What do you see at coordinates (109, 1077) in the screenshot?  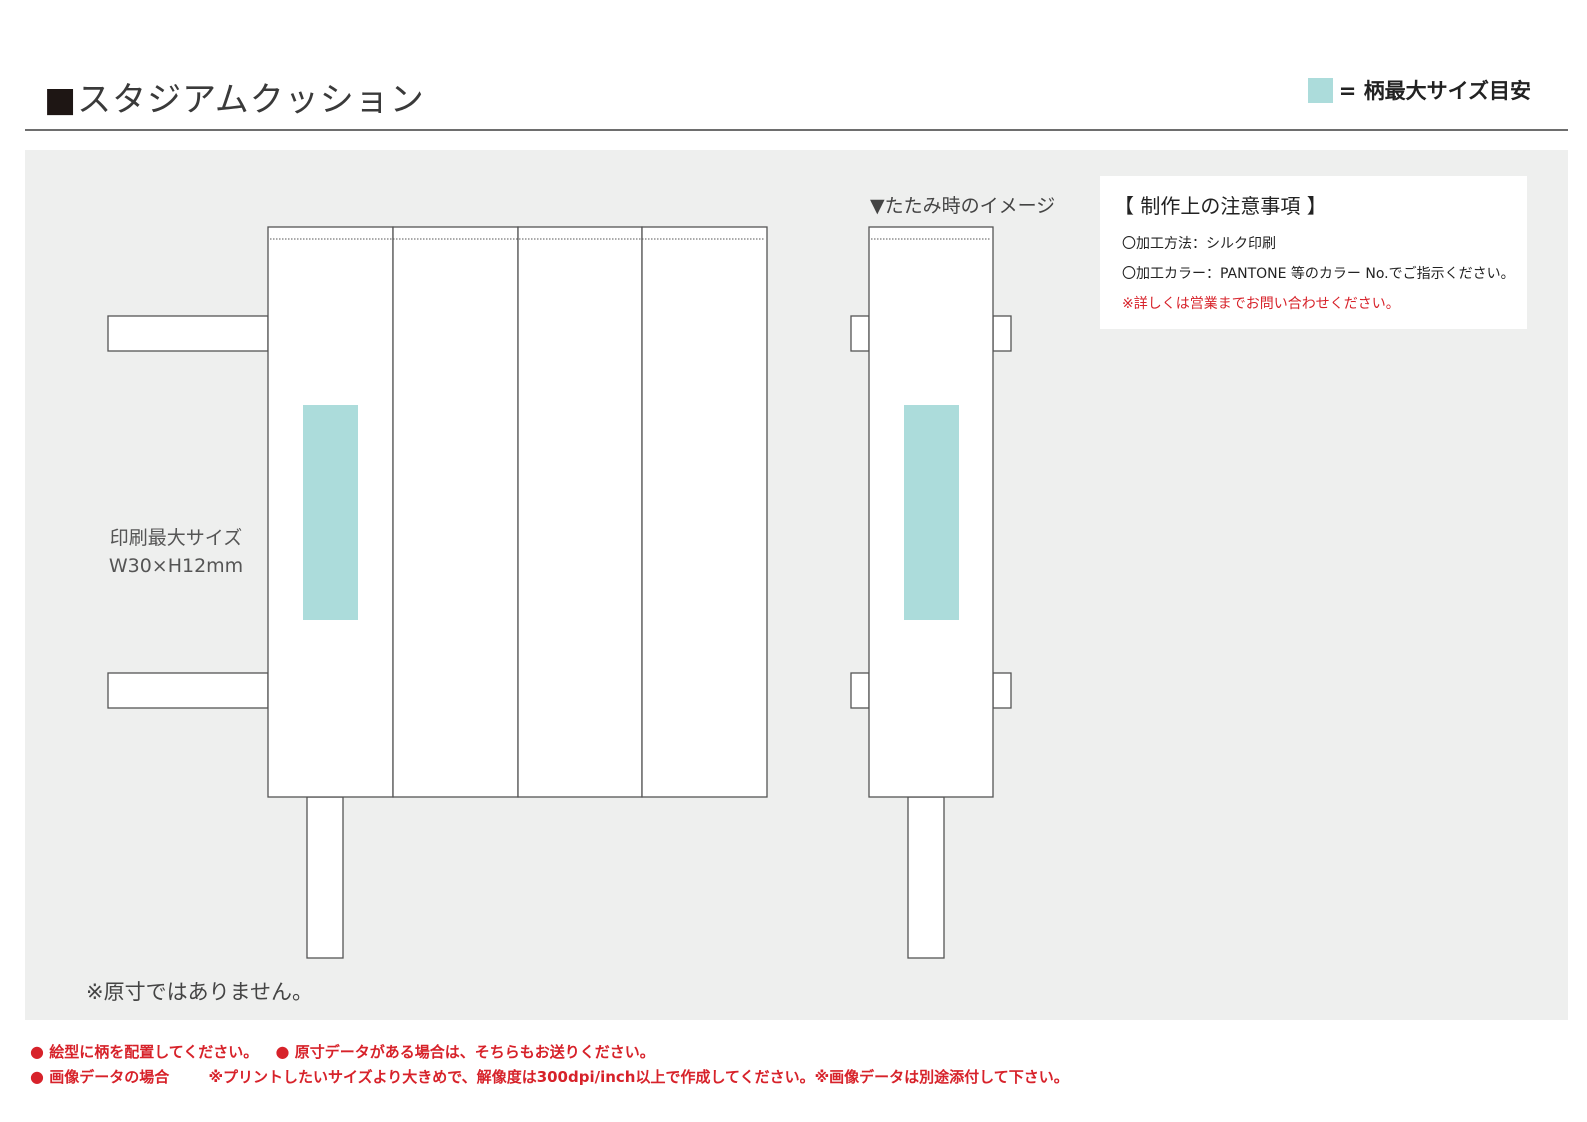 I see `footer-item-3: 画像データの場合` at bounding box center [109, 1077].